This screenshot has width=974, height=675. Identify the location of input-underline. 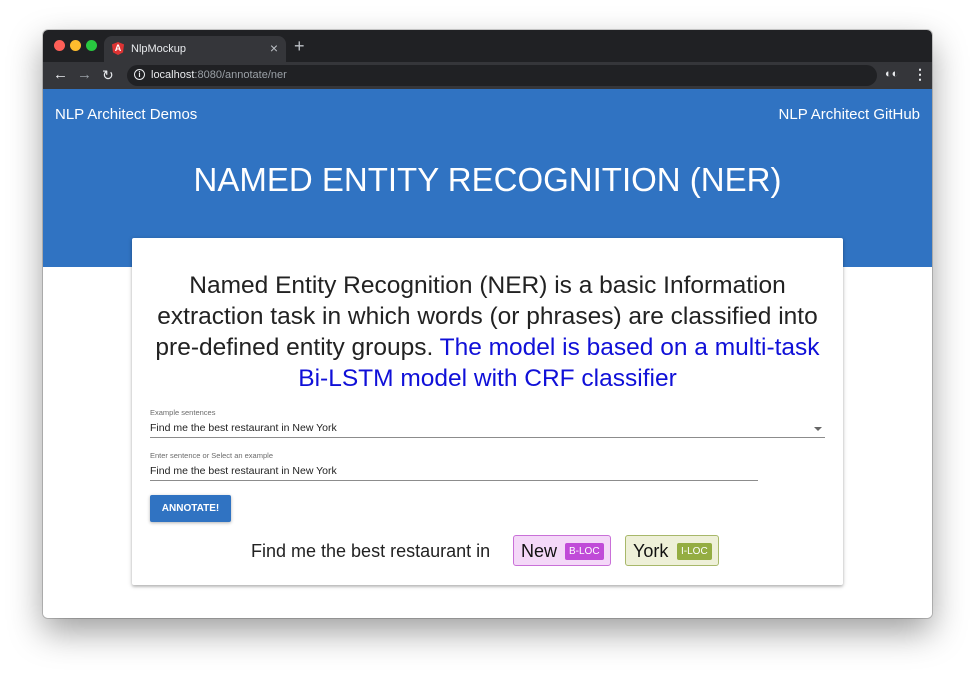
(454, 480).